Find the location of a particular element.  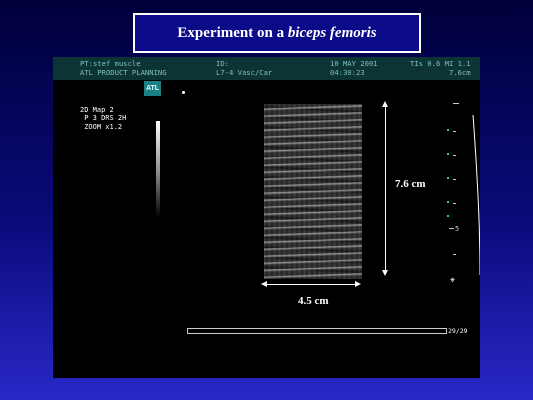

probe-label: L7-4 Vasc/Car is located at coordinates (244, 72).